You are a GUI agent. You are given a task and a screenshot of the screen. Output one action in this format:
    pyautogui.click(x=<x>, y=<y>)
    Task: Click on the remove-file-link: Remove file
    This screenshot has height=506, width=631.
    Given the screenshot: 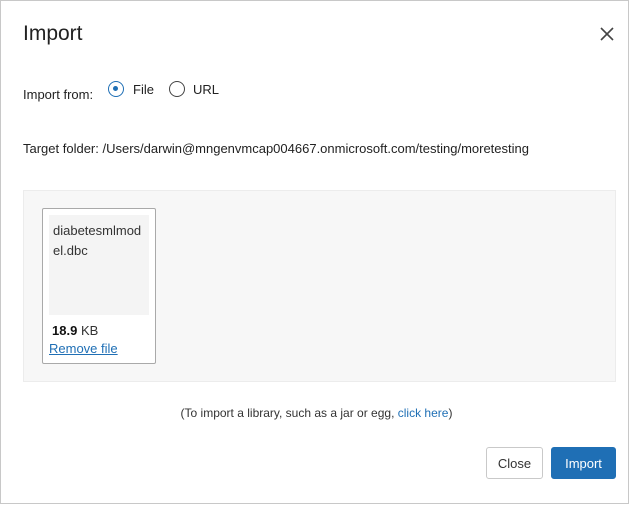 What is the action you would take?
    pyautogui.click(x=83, y=348)
    